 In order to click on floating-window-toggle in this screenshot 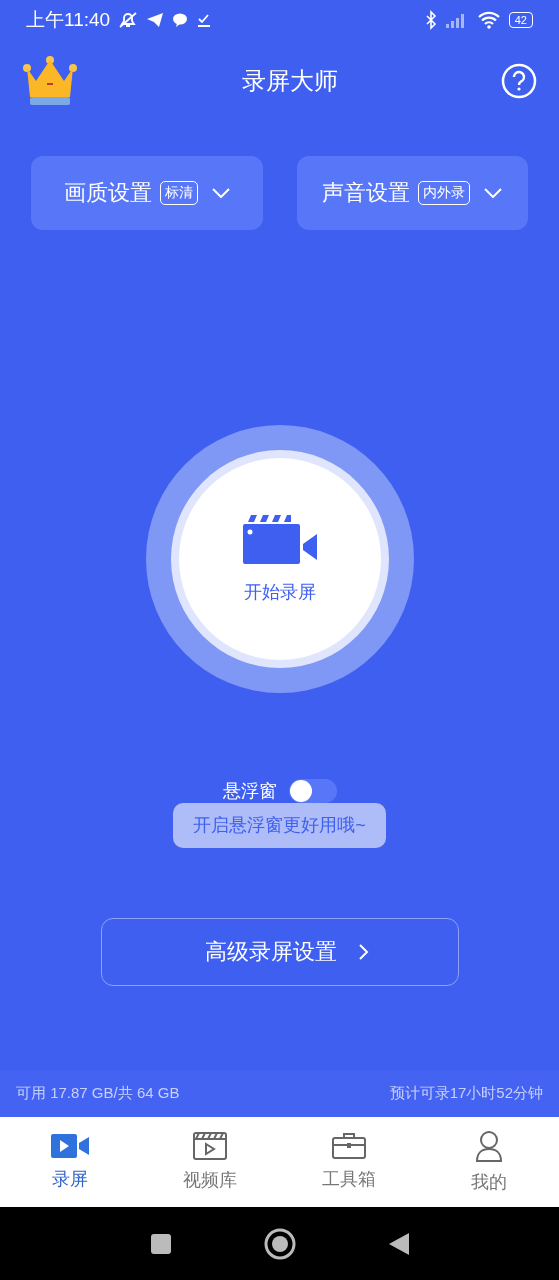, I will do `click(312, 791)`.